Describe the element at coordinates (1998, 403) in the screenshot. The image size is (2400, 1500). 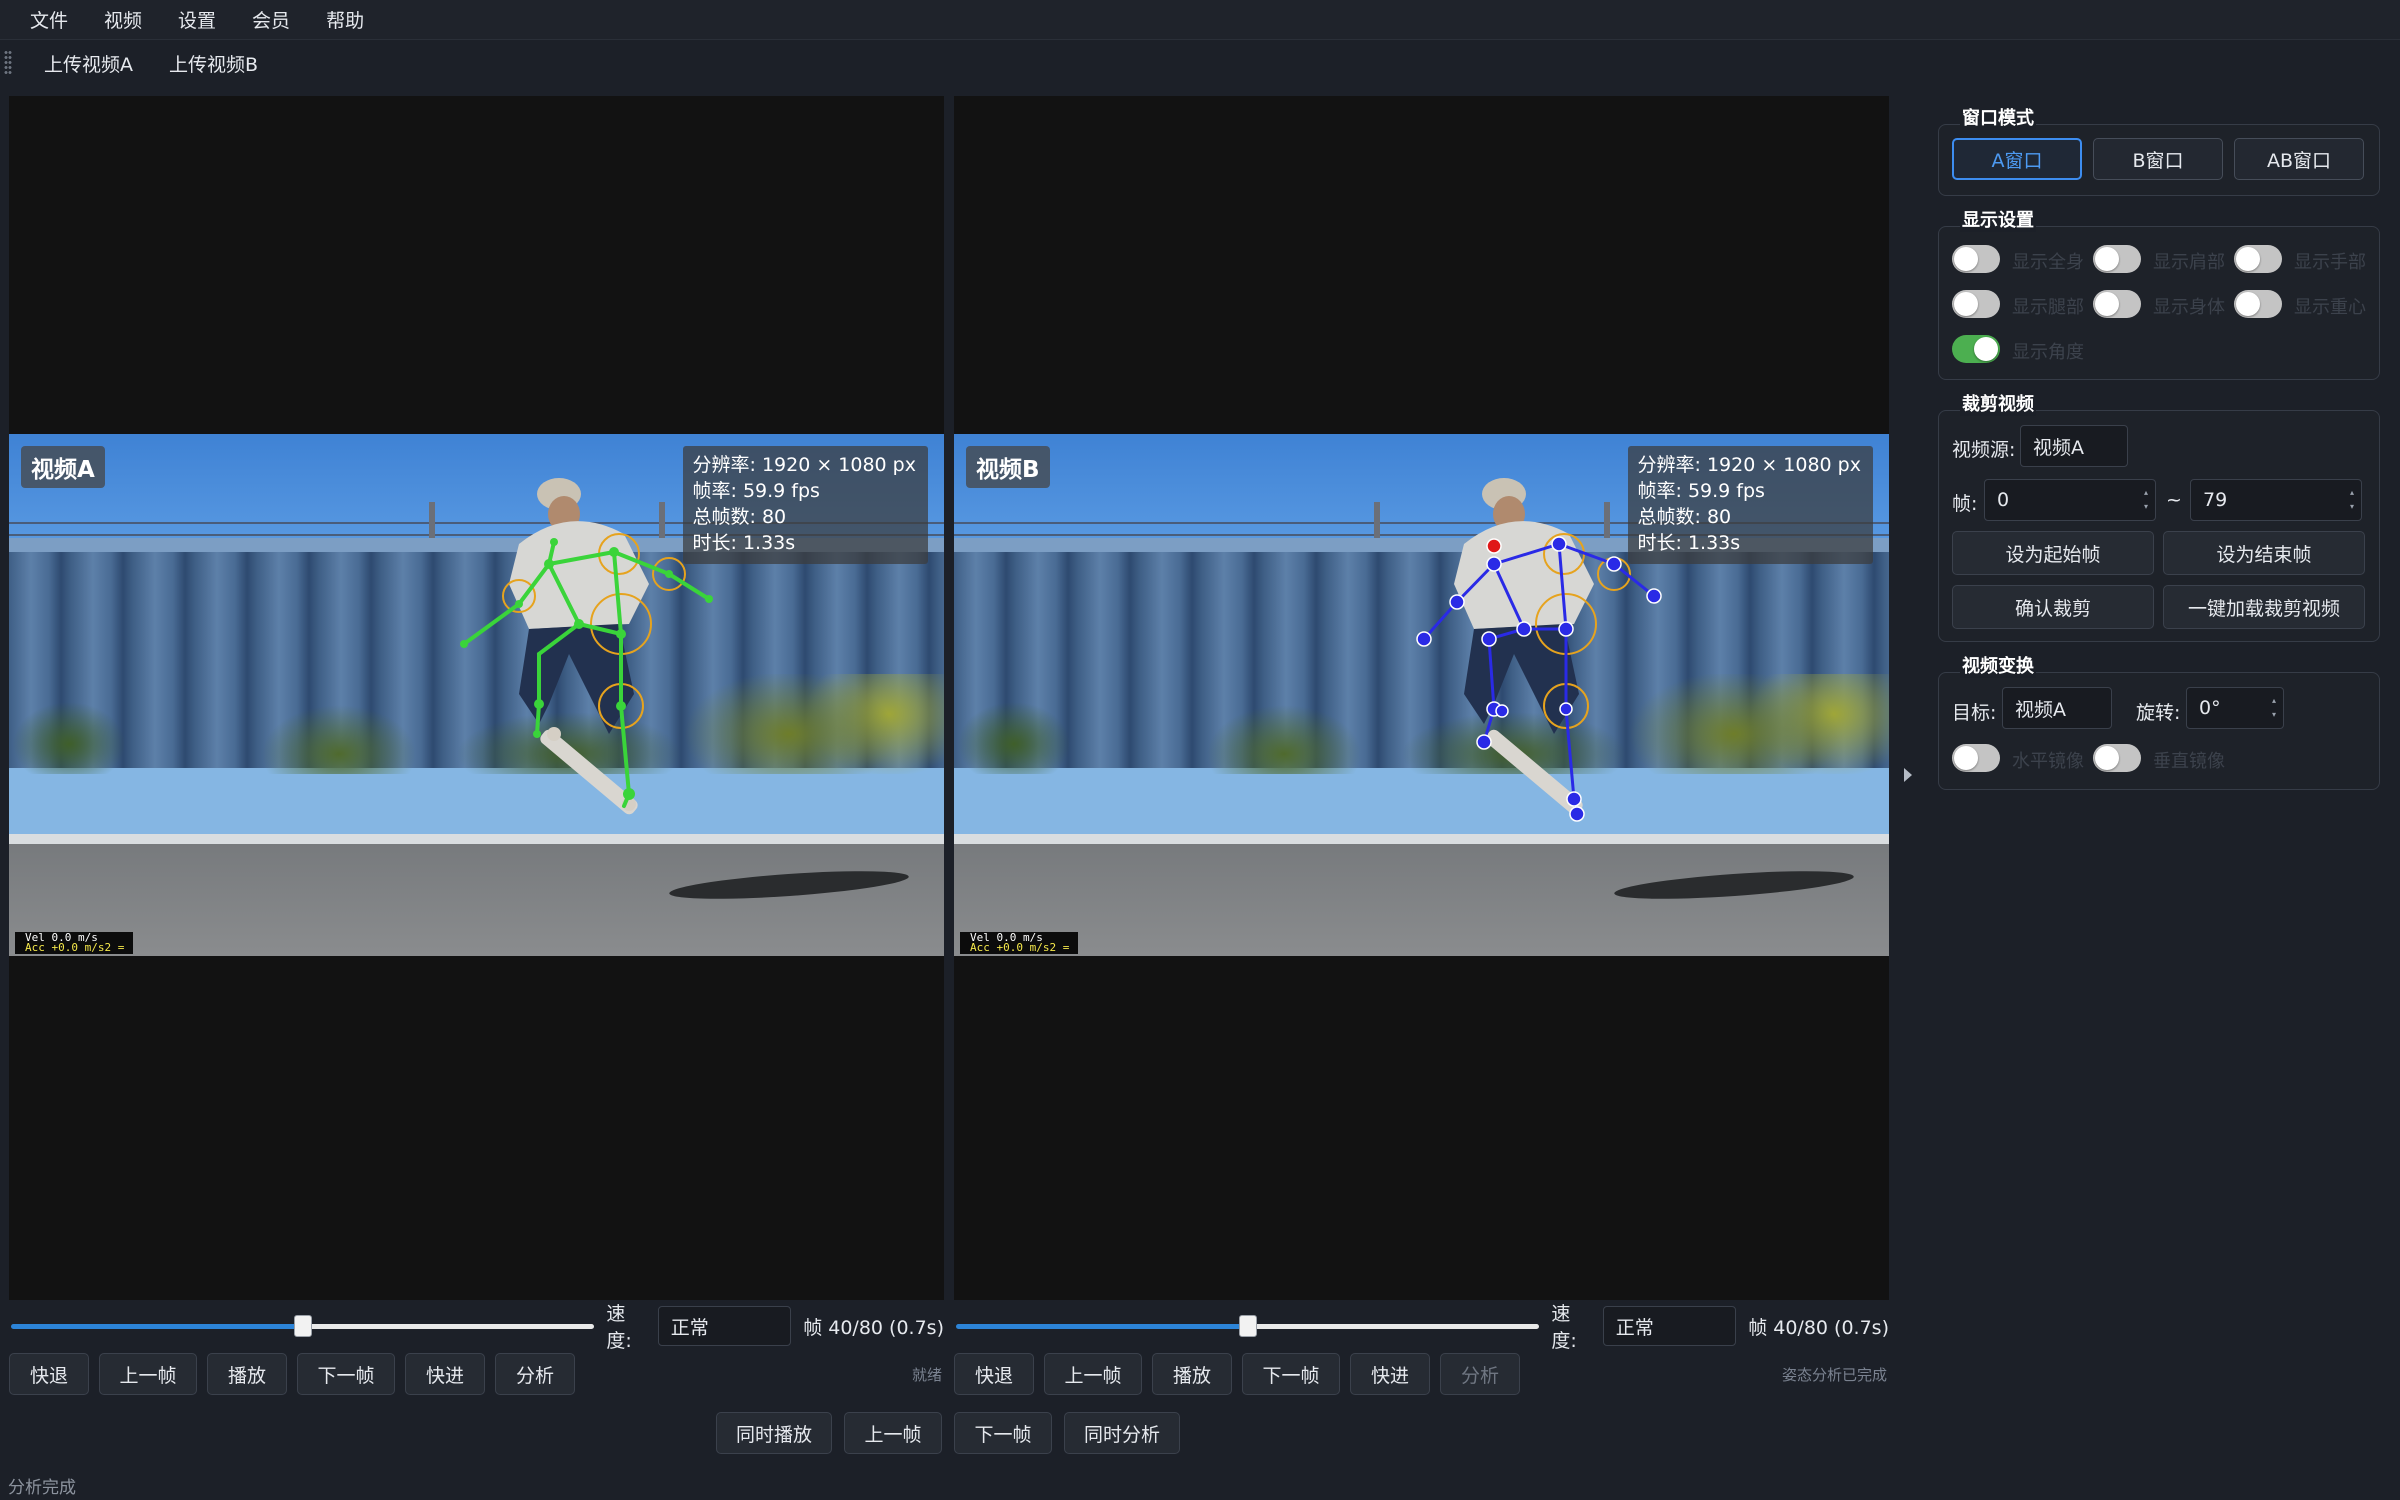
I see `crop-video-title: 裁剪视频` at that location.